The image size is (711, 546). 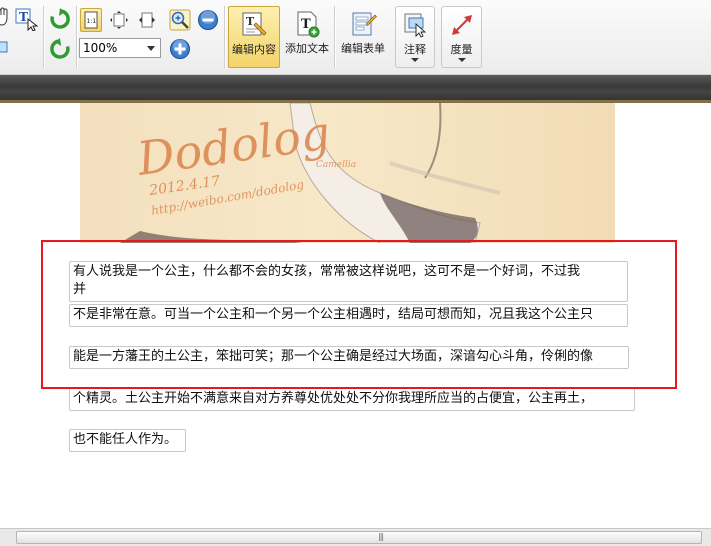 What do you see at coordinates (363, 24) in the screenshot?
I see `edit-form-icon` at bounding box center [363, 24].